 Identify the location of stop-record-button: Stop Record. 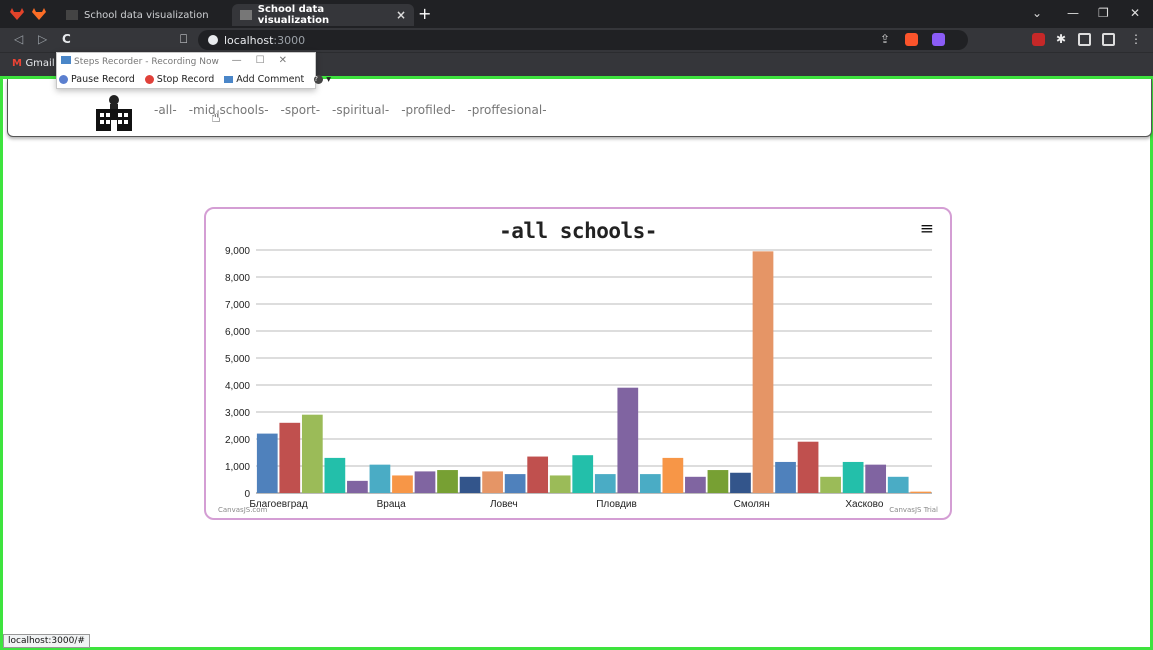
(179, 79).